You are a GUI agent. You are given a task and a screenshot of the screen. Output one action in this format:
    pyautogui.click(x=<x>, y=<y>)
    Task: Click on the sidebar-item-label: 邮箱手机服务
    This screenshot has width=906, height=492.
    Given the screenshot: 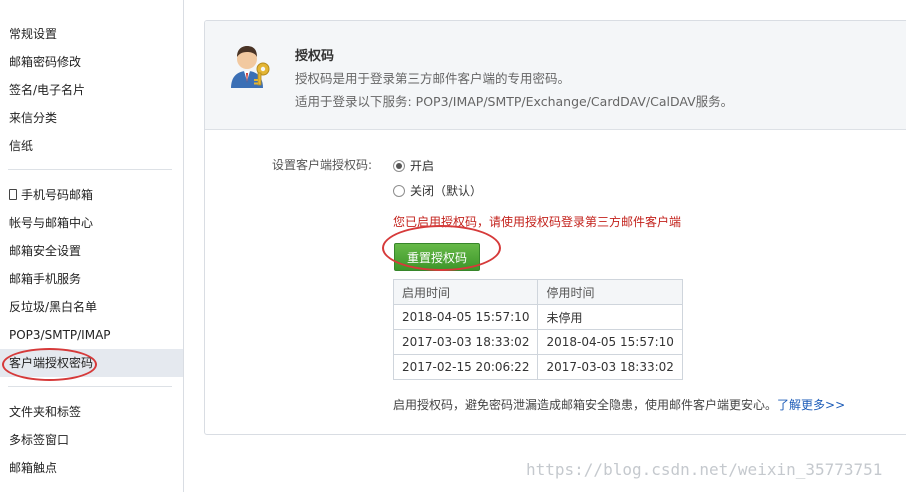 What is the action you would take?
    pyautogui.click(x=45, y=279)
    